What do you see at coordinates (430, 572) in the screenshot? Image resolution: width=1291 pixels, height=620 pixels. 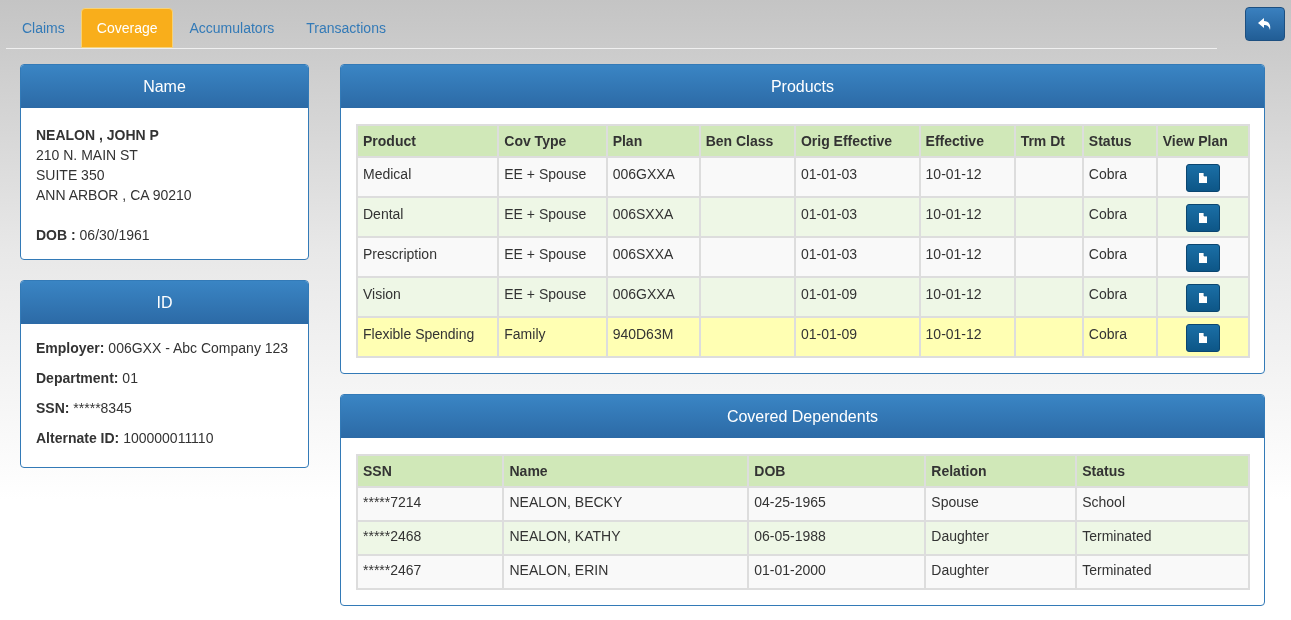 I see `table-cell: *****2467` at bounding box center [430, 572].